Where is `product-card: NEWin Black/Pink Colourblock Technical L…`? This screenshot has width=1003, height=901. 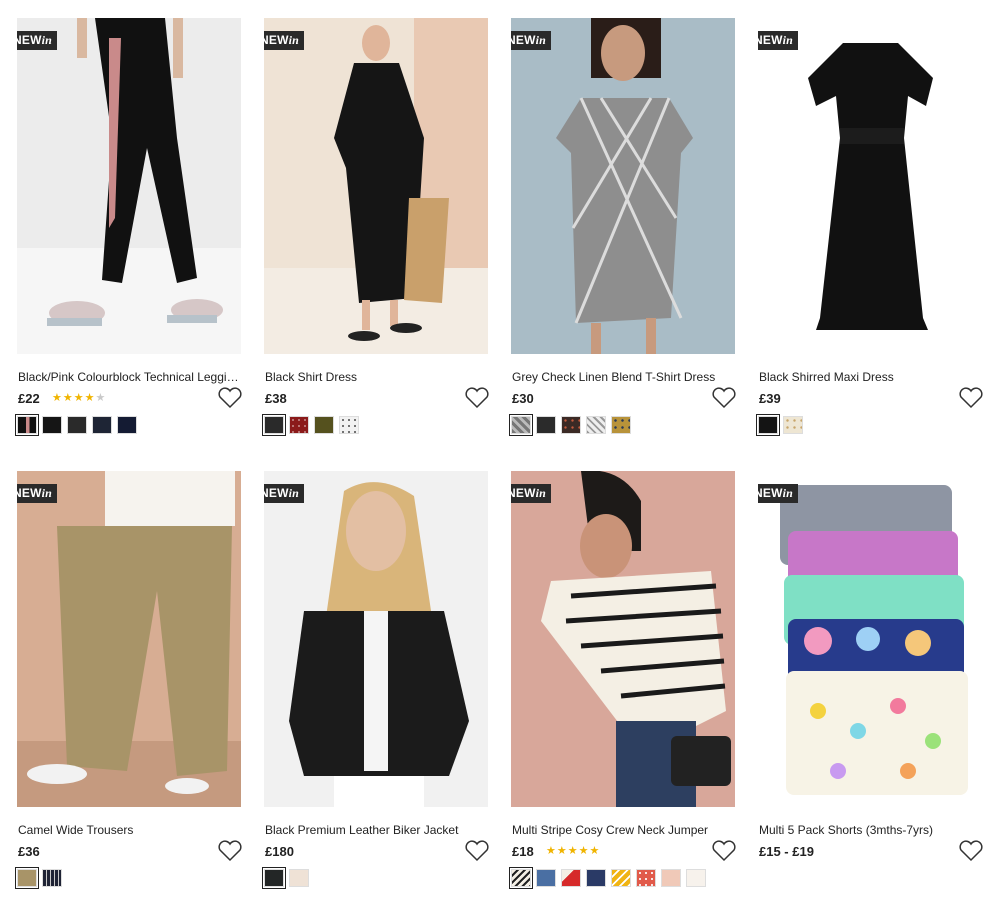
product-card: NEWin Black/Pink Colourblock Technical L… is located at coordinates (128, 227).